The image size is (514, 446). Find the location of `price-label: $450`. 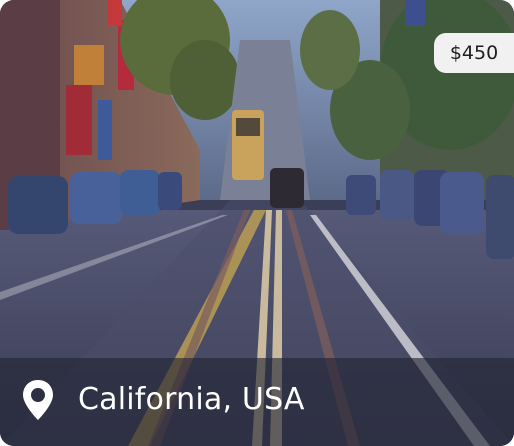

price-label: $450 is located at coordinates (474, 53).